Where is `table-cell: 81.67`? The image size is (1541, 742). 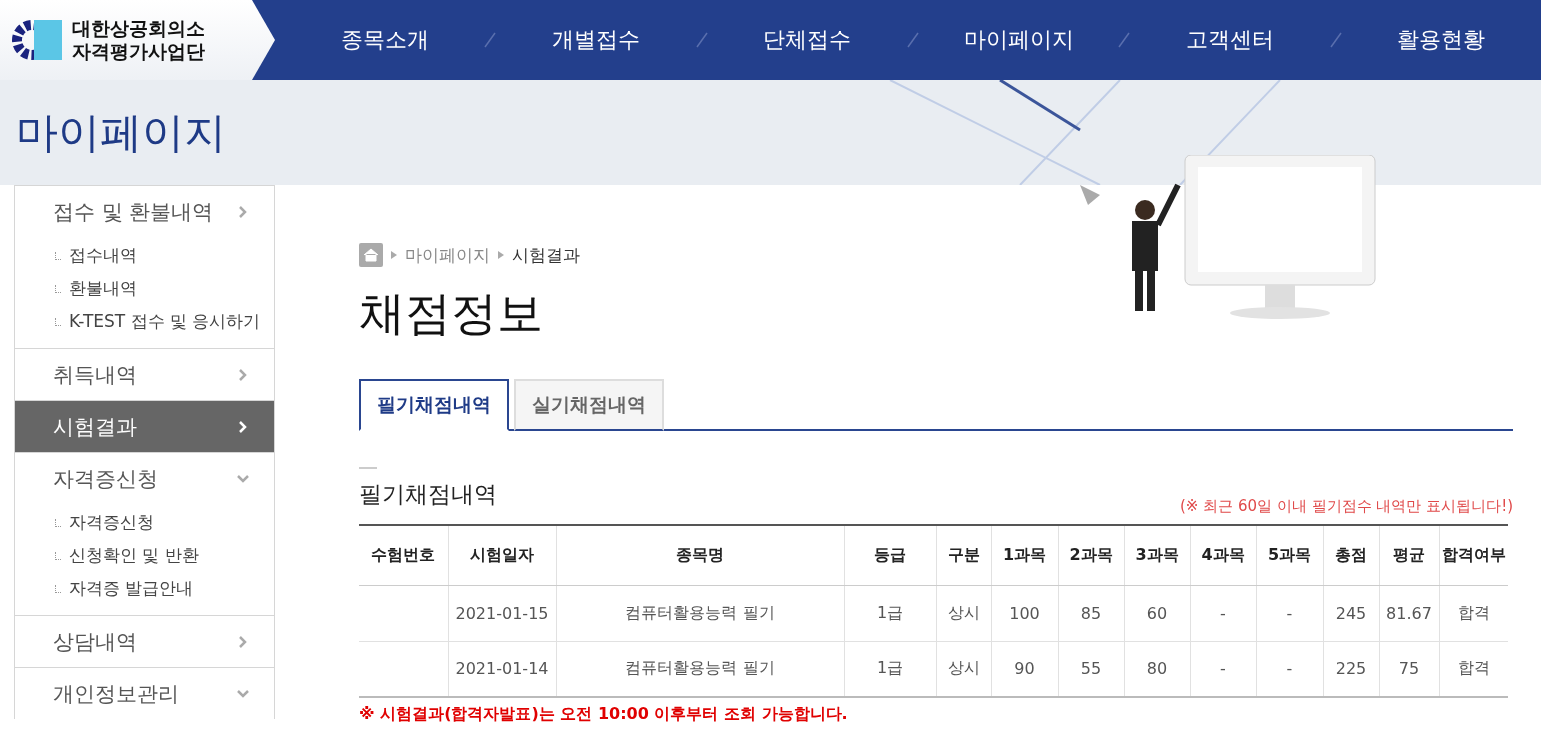 table-cell: 81.67 is located at coordinates (1409, 613).